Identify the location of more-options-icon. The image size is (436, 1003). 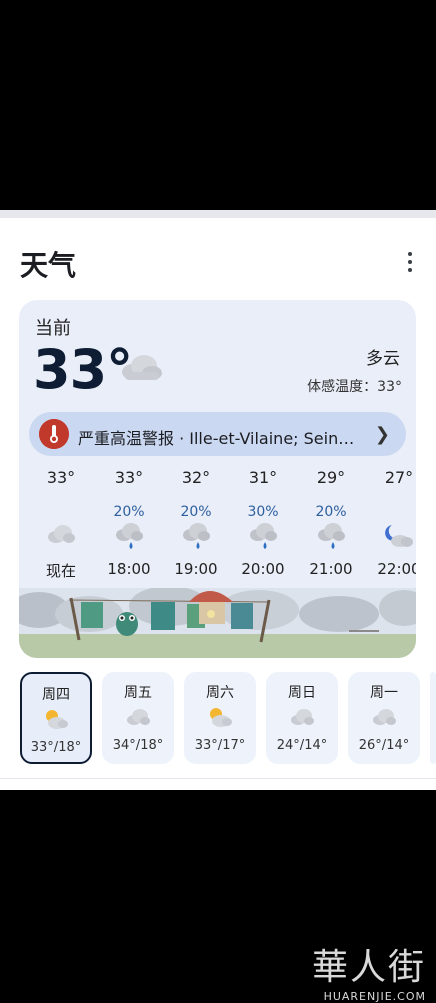
(410, 262).